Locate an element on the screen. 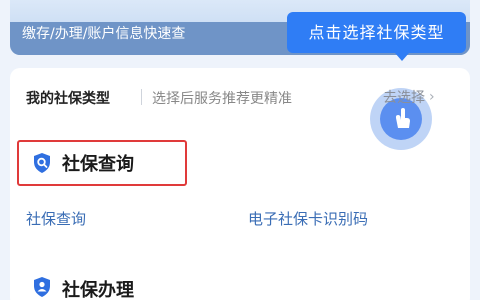 This screenshot has height=300, width=480. guide-tooltip: 点击选择社保类型 is located at coordinates (376, 32).